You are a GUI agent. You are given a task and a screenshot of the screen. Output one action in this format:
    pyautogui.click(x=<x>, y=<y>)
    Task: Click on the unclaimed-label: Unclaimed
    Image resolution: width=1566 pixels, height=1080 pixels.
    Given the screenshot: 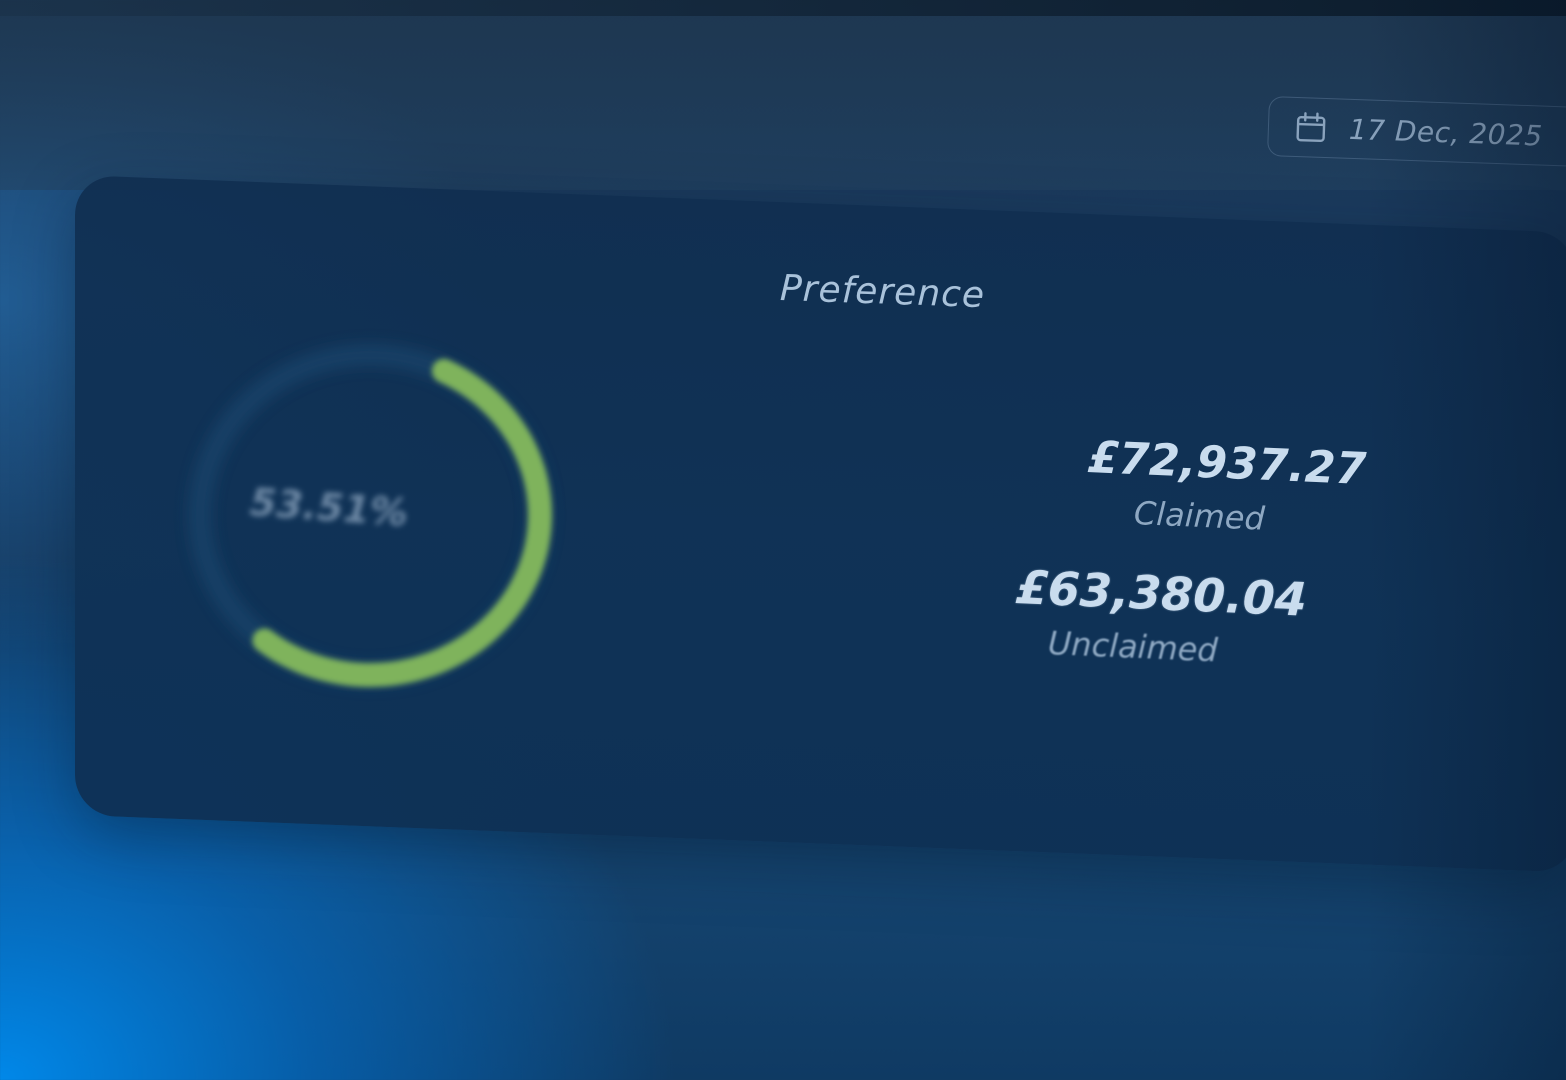 What is the action you would take?
    pyautogui.click(x=1133, y=647)
    